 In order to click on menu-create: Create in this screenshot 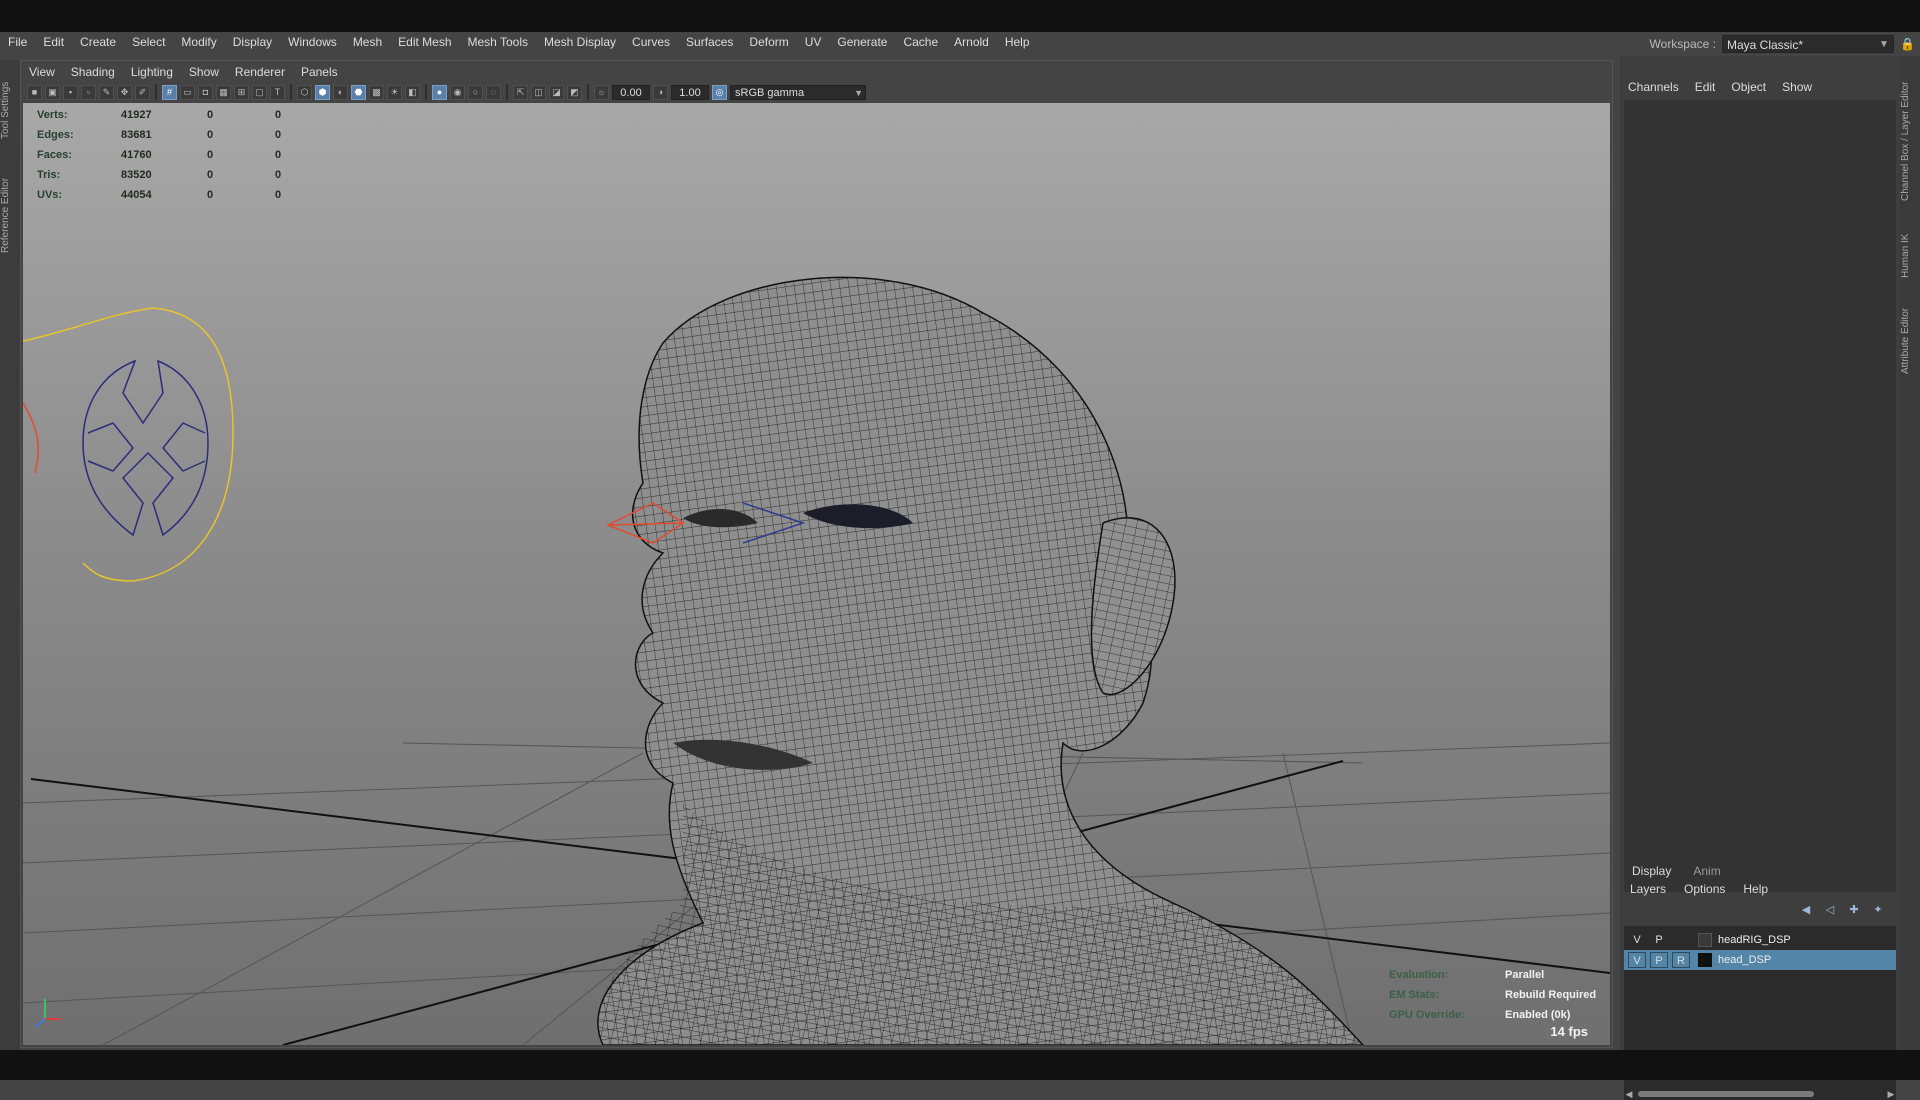, I will do `click(98, 42)`.